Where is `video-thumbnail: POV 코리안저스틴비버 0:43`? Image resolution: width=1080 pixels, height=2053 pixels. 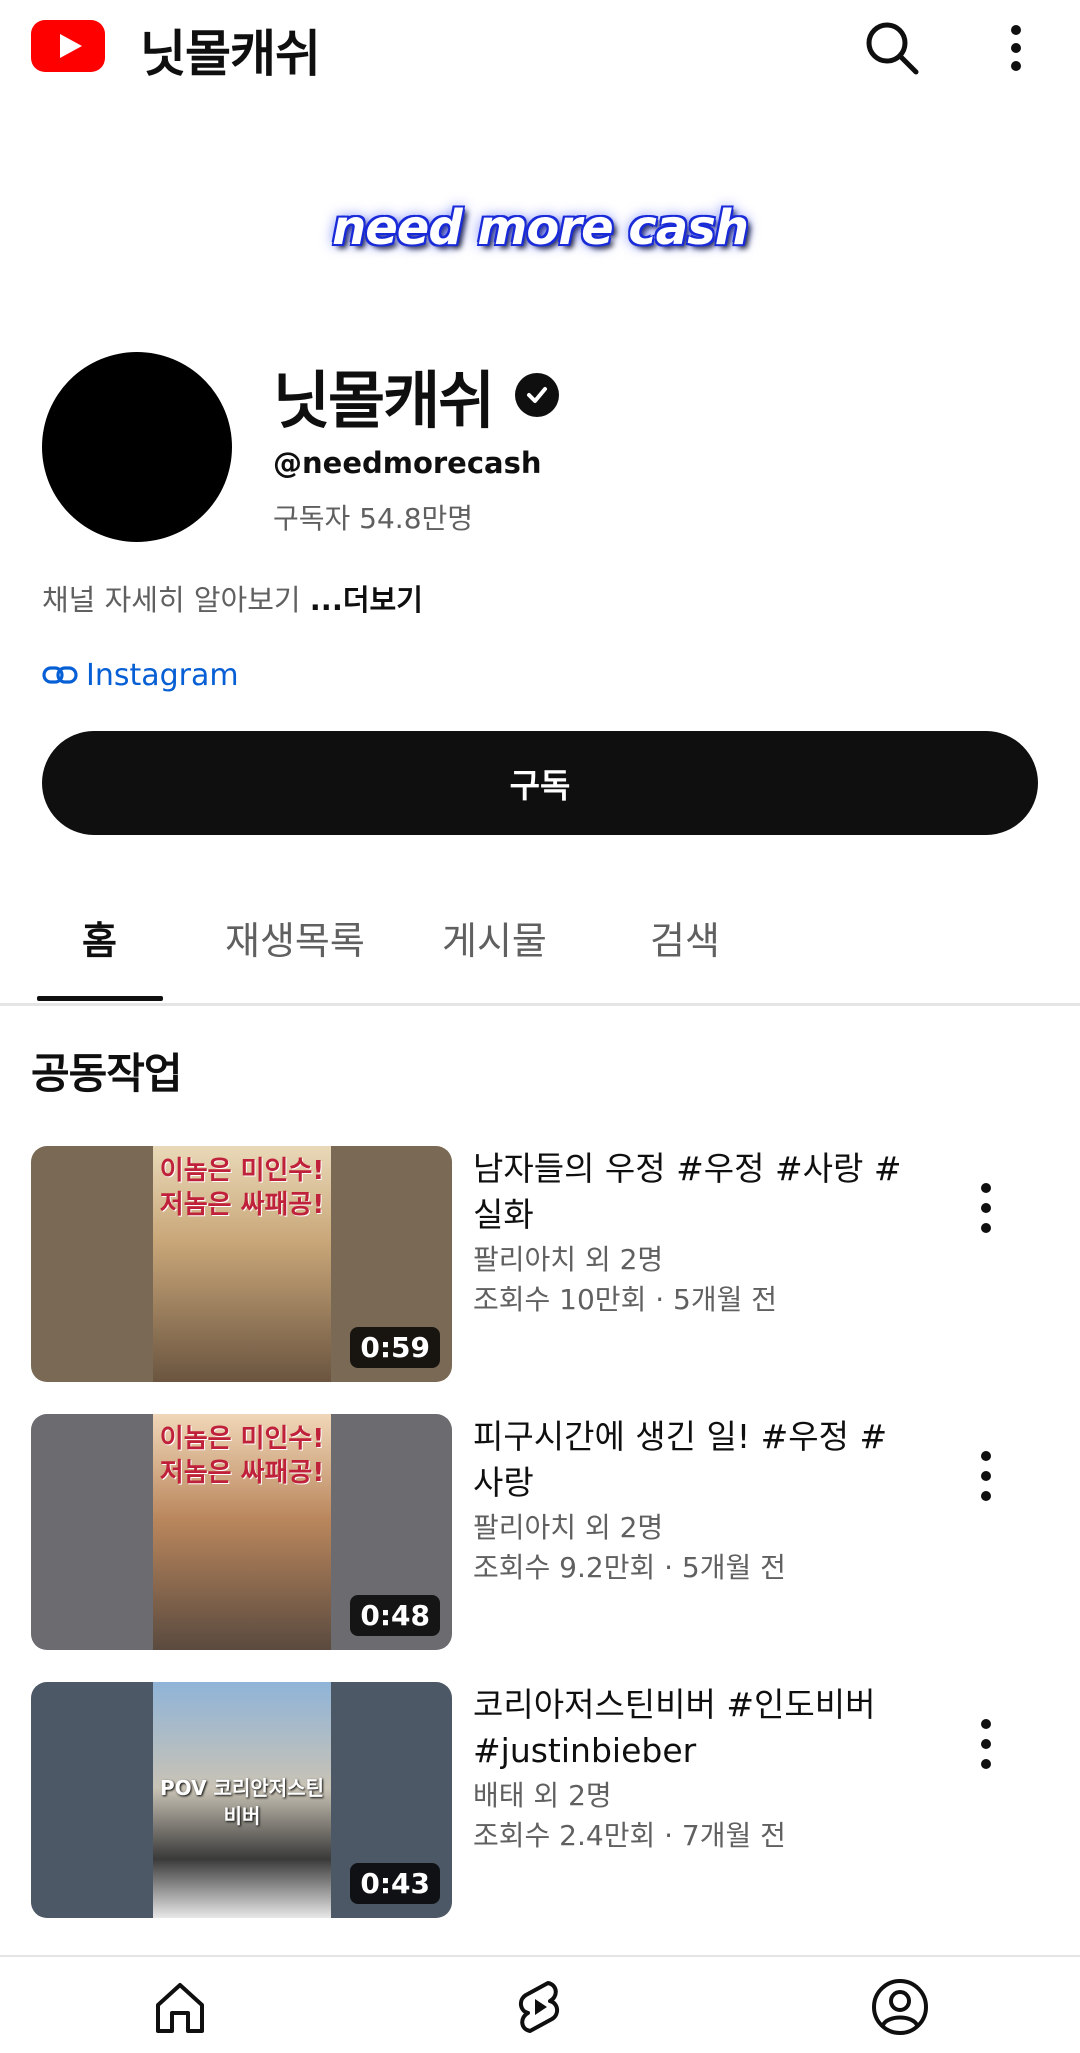
video-thumbnail: POV 코리안저스틴비버 0:43 is located at coordinates (241, 1800).